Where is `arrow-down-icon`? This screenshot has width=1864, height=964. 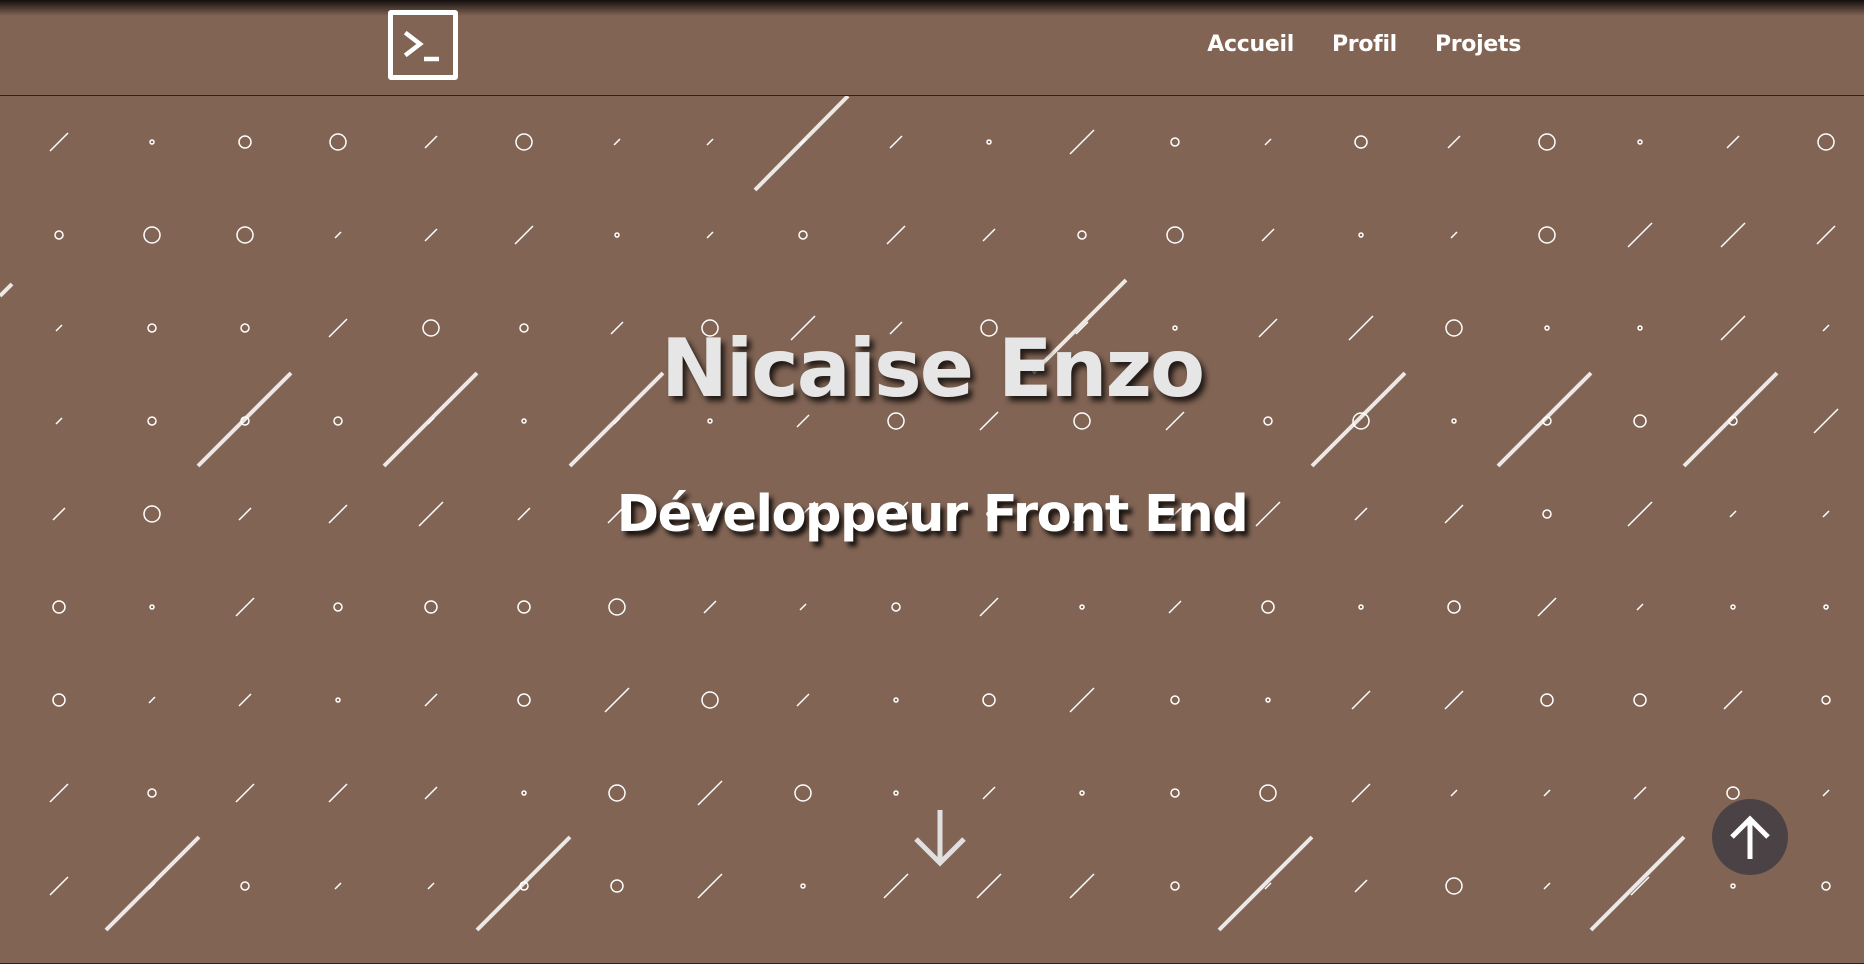 arrow-down-icon is located at coordinates (940, 838).